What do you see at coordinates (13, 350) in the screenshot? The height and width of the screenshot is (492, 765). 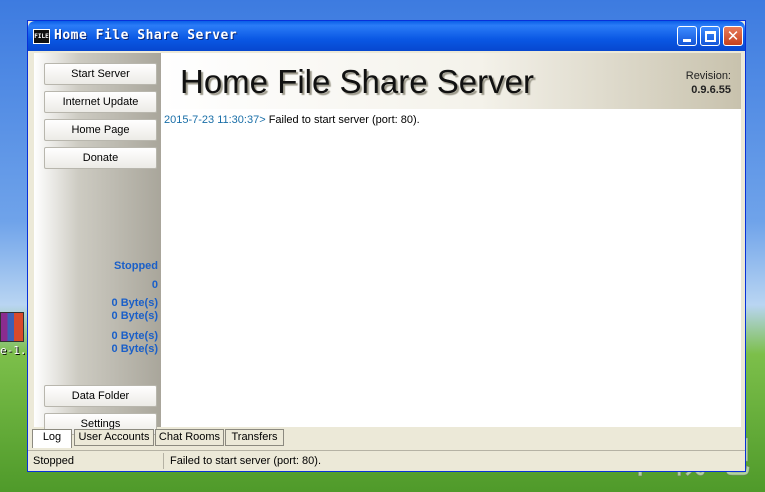 I see `desktop-icon-label: e-1.` at bounding box center [13, 350].